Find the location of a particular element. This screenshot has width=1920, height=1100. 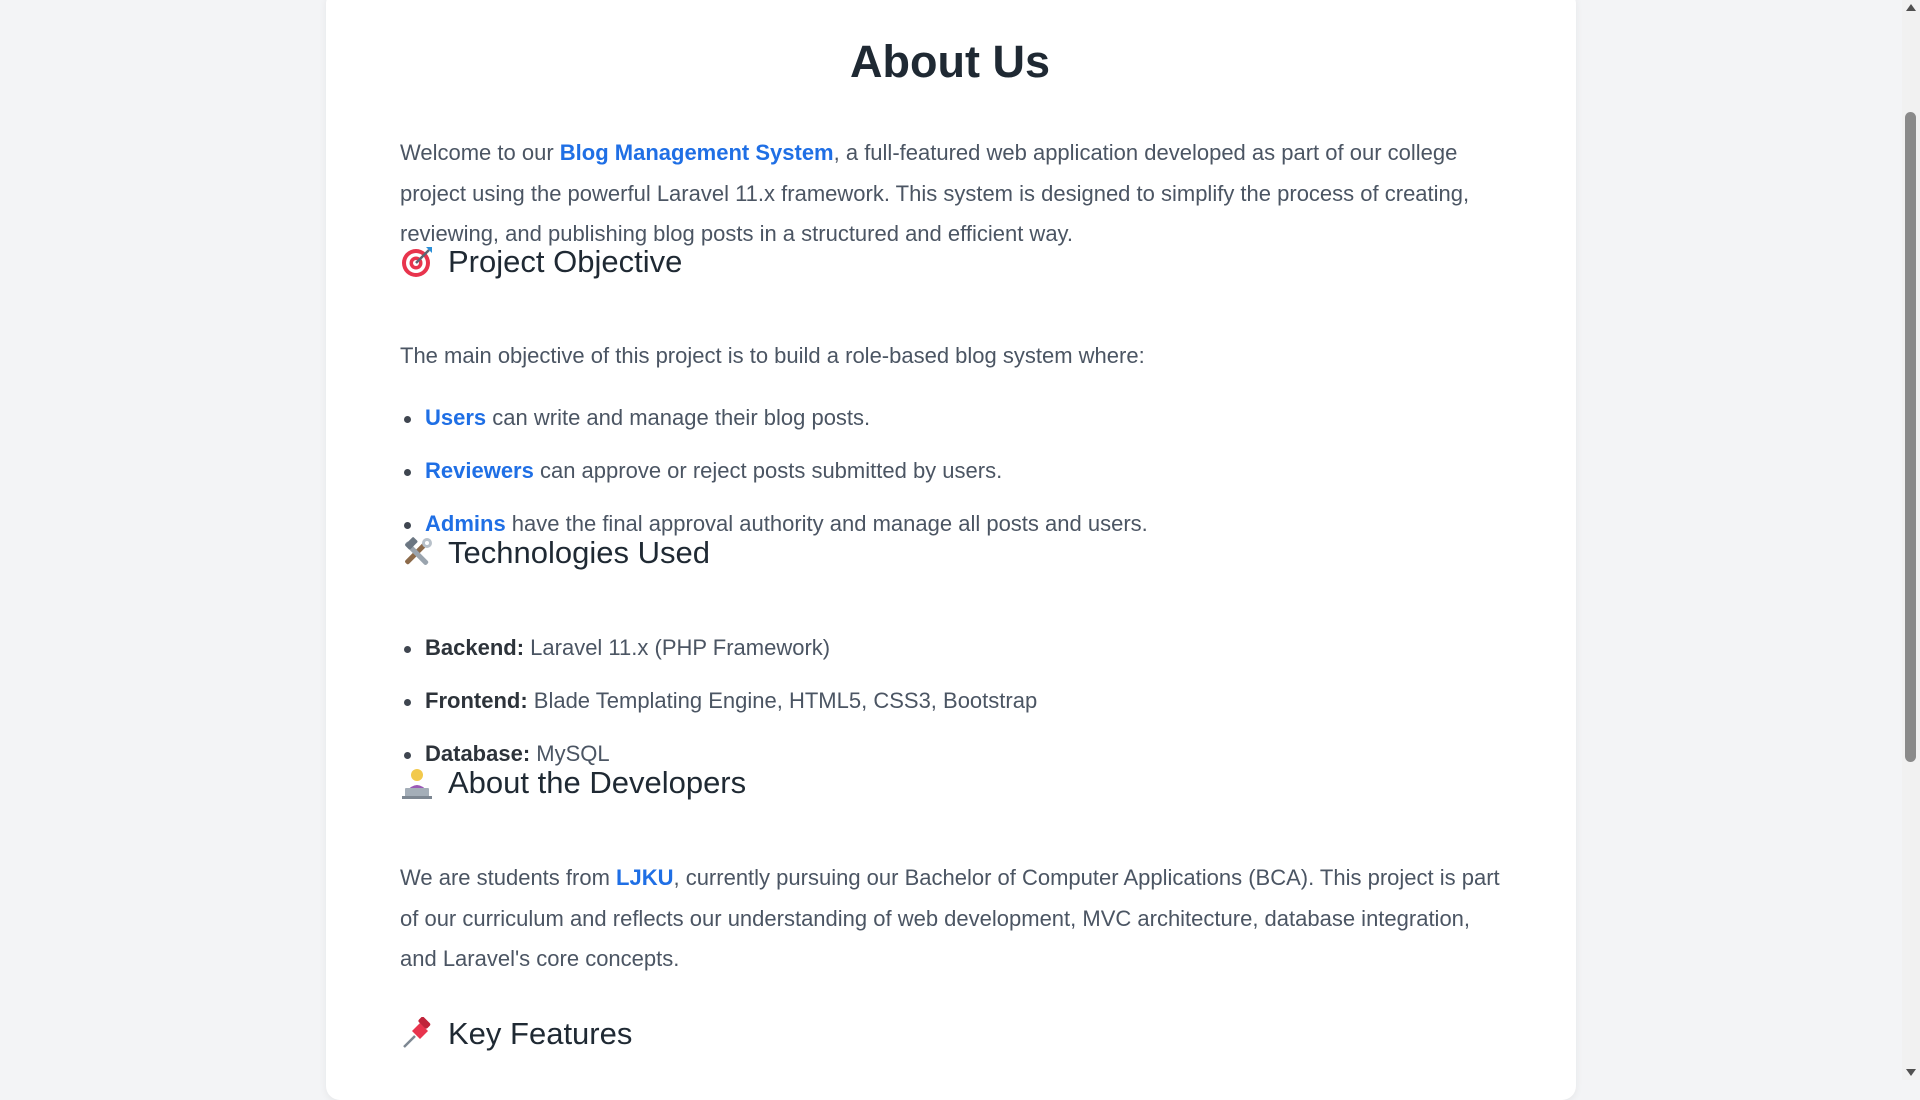

intro-text-before: Welcome to our is located at coordinates (480, 152).